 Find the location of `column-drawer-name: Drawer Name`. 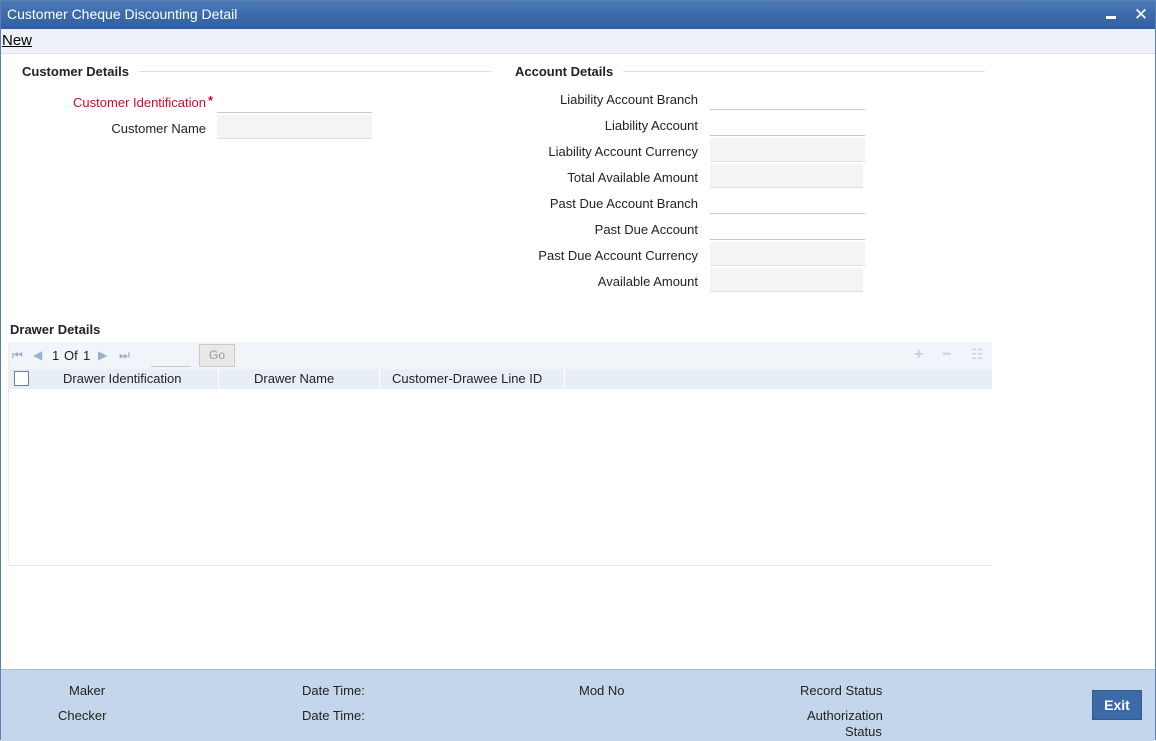

column-drawer-name: Drawer Name is located at coordinates (300, 379).